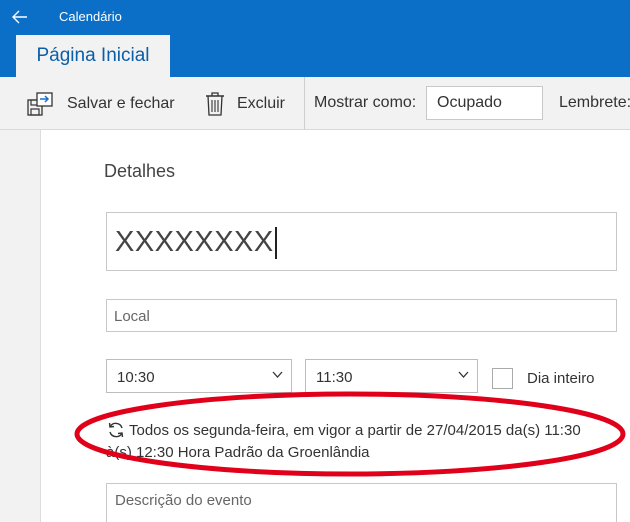  Describe the element at coordinates (391, 376) in the screenshot. I see `end-time-dropdown: 11:30` at that location.